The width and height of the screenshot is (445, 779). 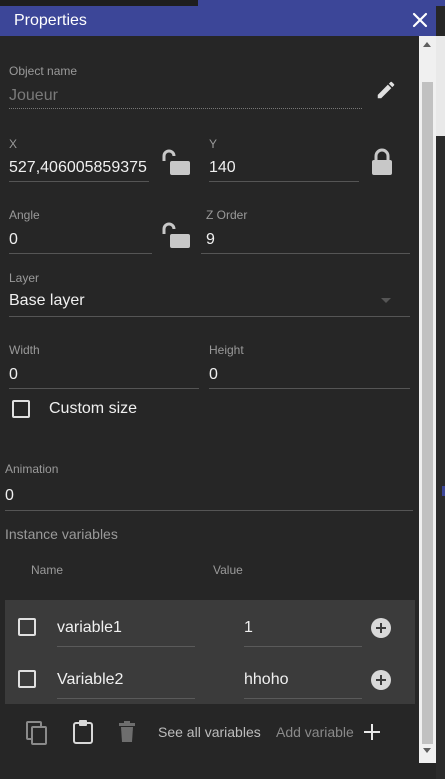 I want to click on variable-value-input: 1, so click(x=248, y=628).